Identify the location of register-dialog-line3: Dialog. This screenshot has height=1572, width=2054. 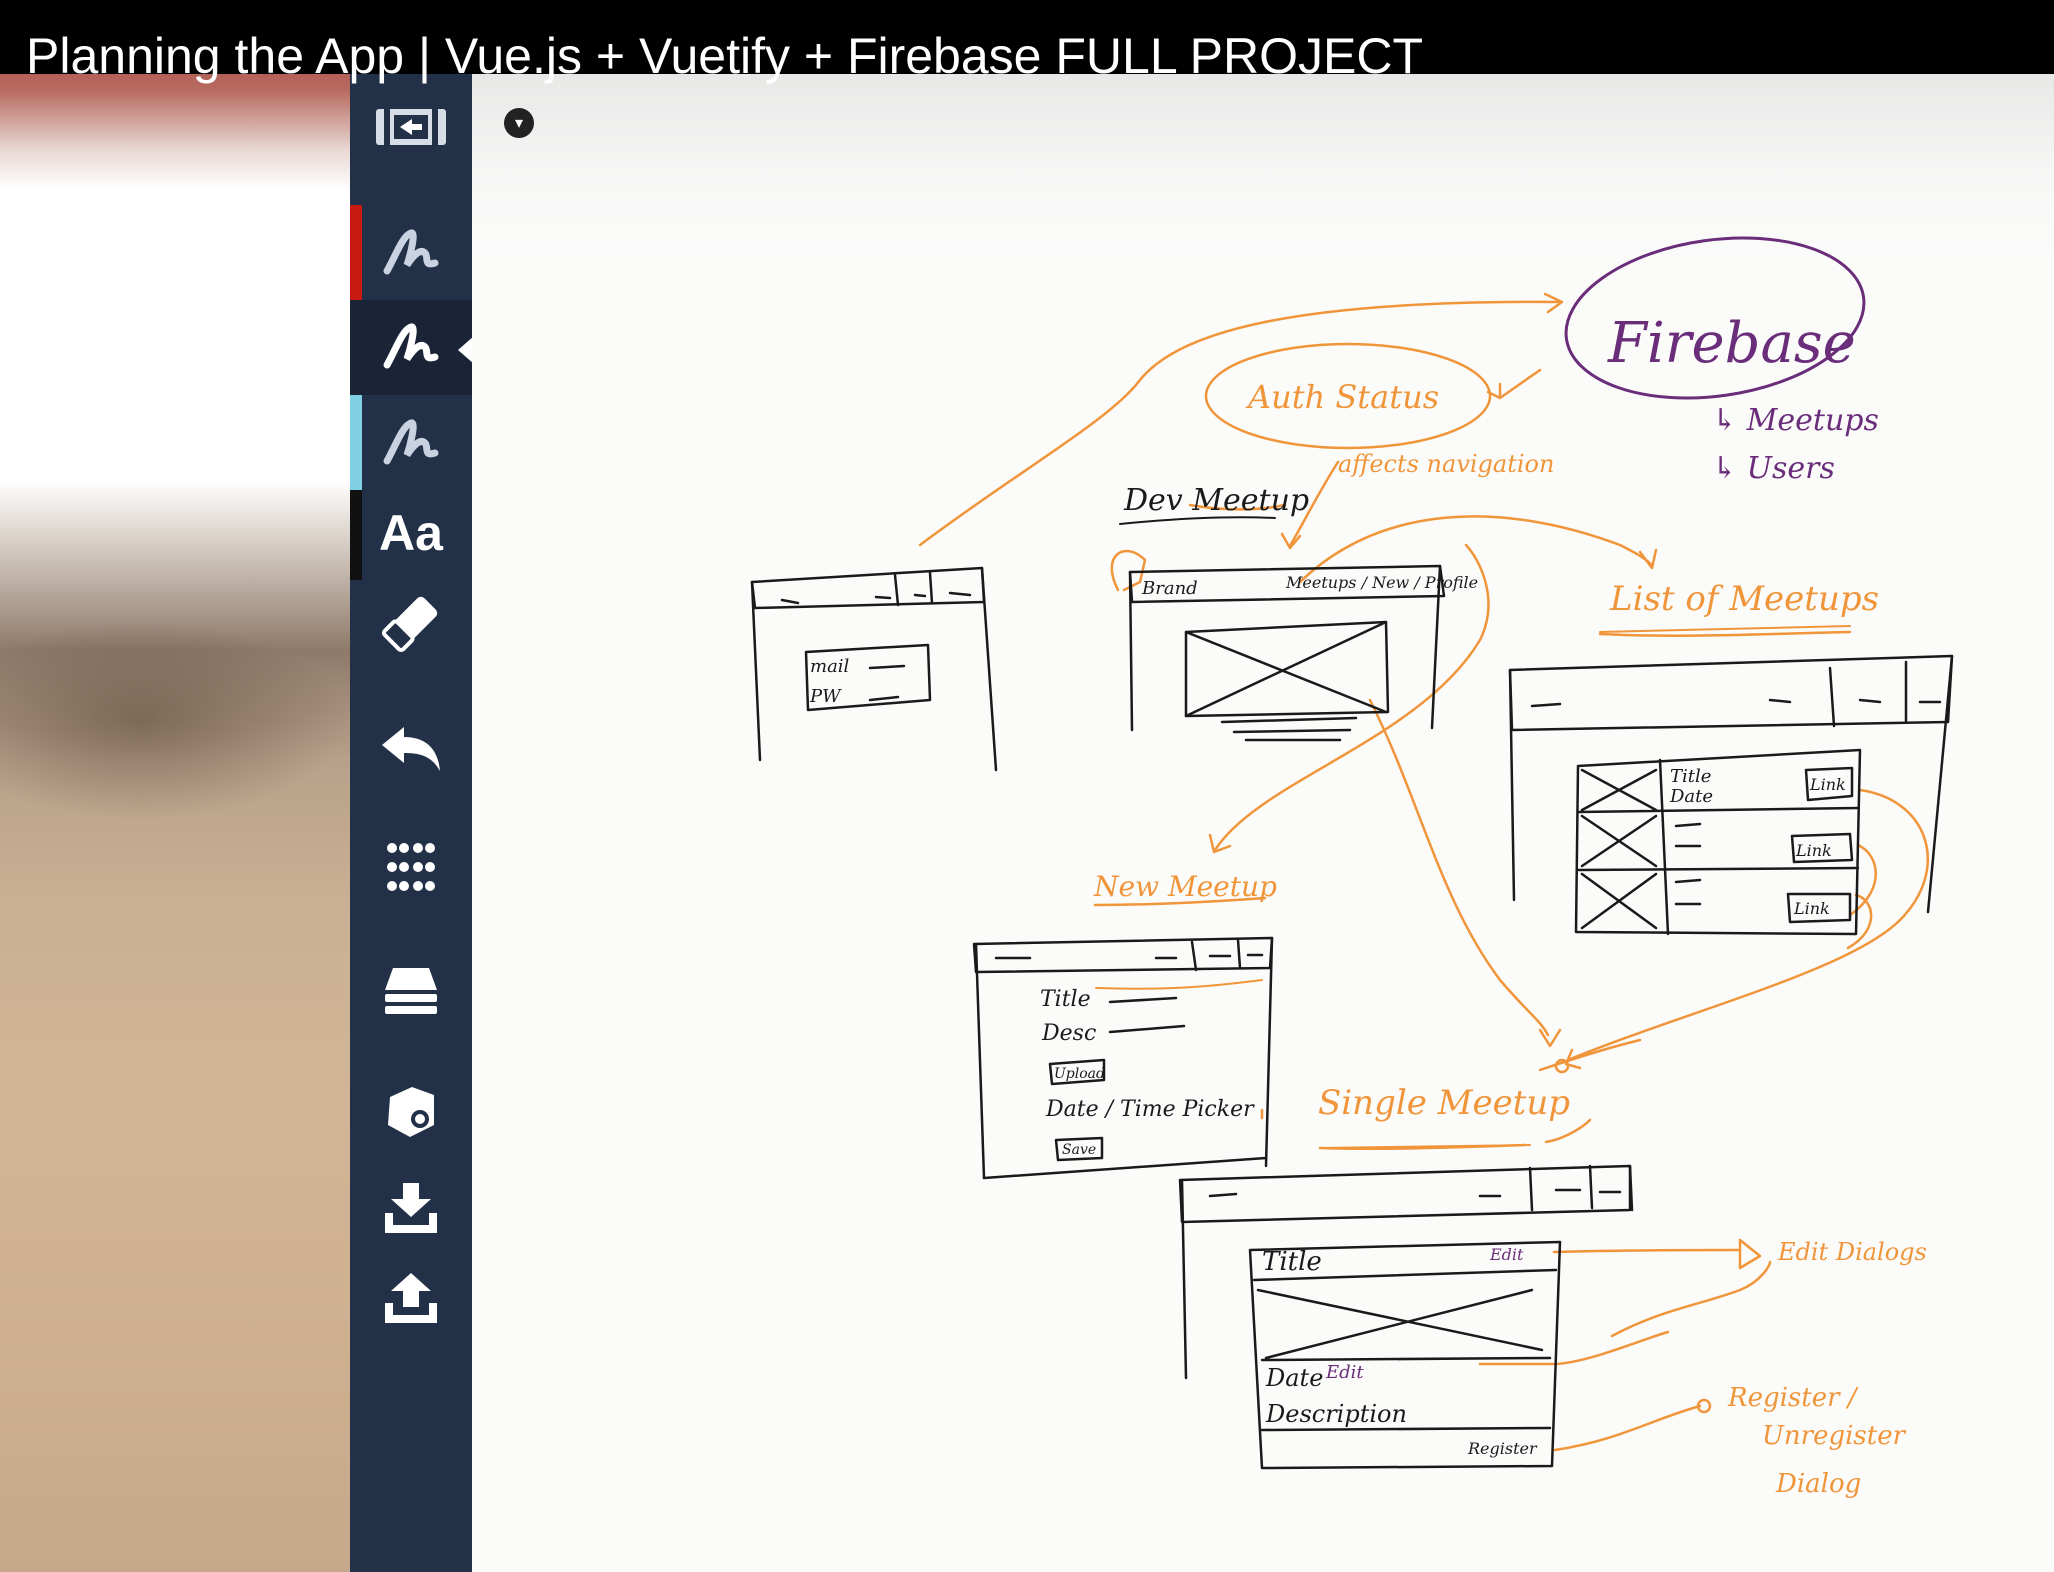
(1818, 1484).